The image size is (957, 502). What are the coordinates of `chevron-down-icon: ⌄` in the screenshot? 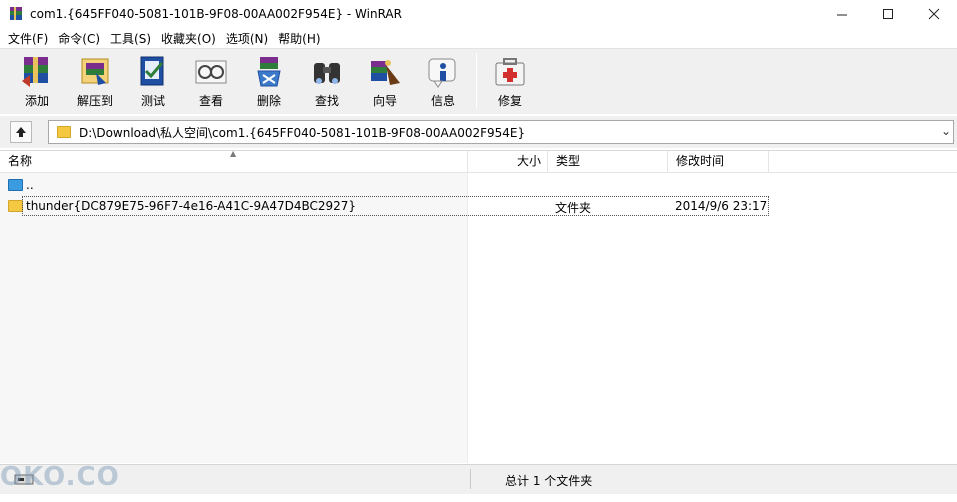 It's located at (946, 131).